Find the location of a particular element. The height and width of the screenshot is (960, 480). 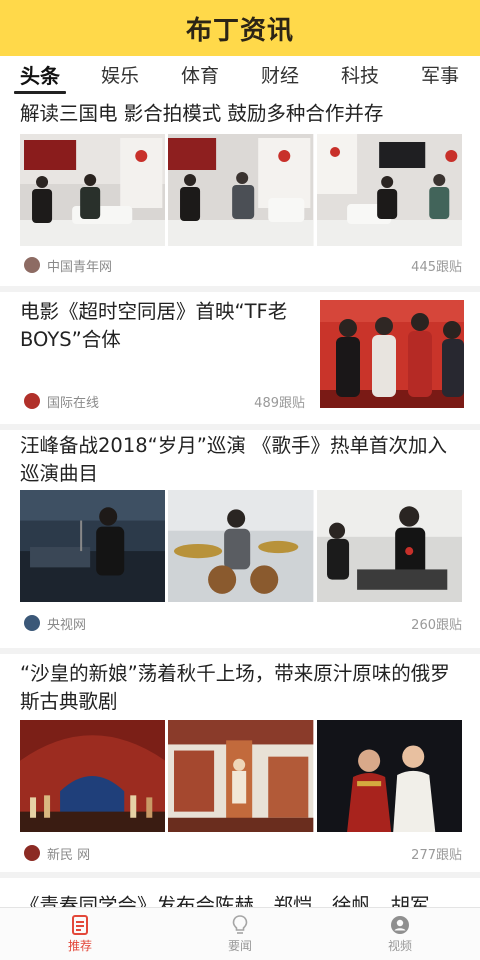

news-article: 《青春同学会》发布会陈赫、郑恺、徐帆、胡军 is located at coordinates (240, 893).